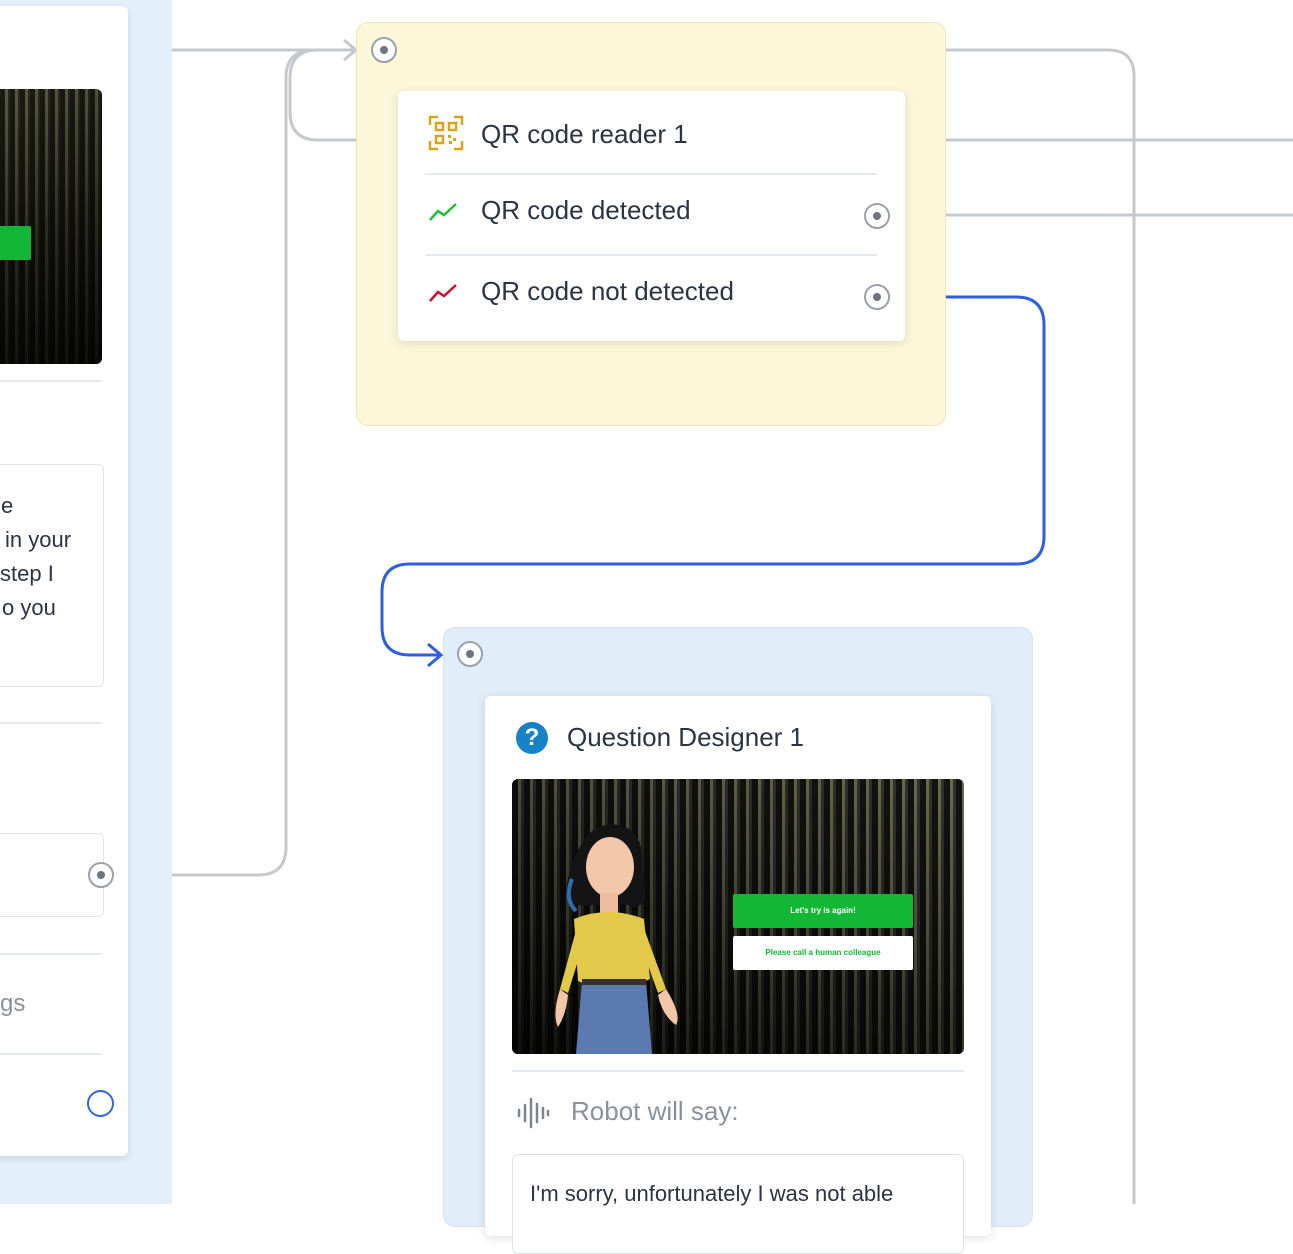 This screenshot has height=1254, width=1293. What do you see at coordinates (655, 1111) in the screenshot?
I see `robot-will-say-label: Robot will say:` at bounding box center [655, 1111].